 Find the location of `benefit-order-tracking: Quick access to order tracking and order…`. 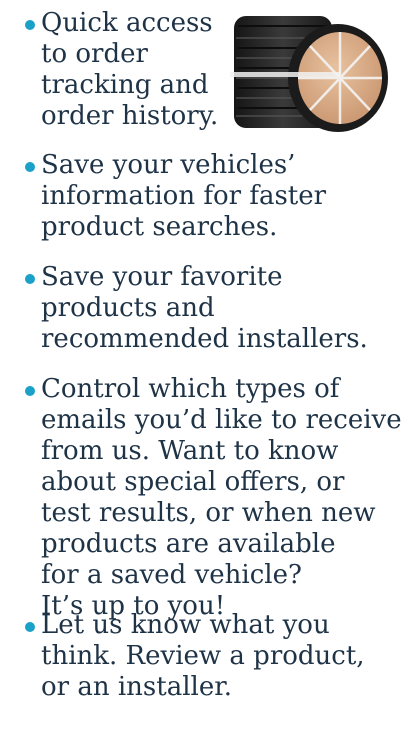

benefit-order-tracking: Quick access to order tracking and order… is located at coordinates (110, 70).